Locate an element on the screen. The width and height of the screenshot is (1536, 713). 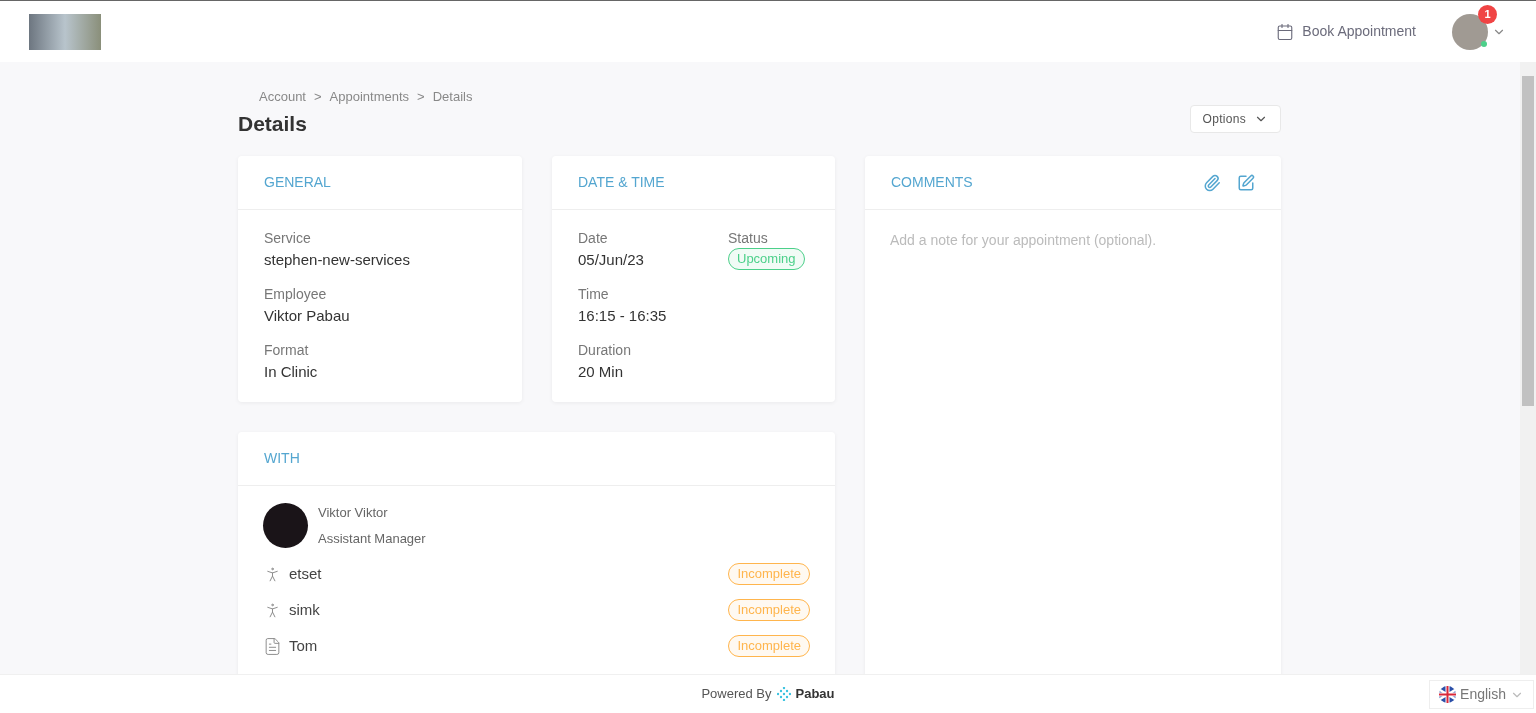
card-title: WITH is located at coordinates (282, 458).